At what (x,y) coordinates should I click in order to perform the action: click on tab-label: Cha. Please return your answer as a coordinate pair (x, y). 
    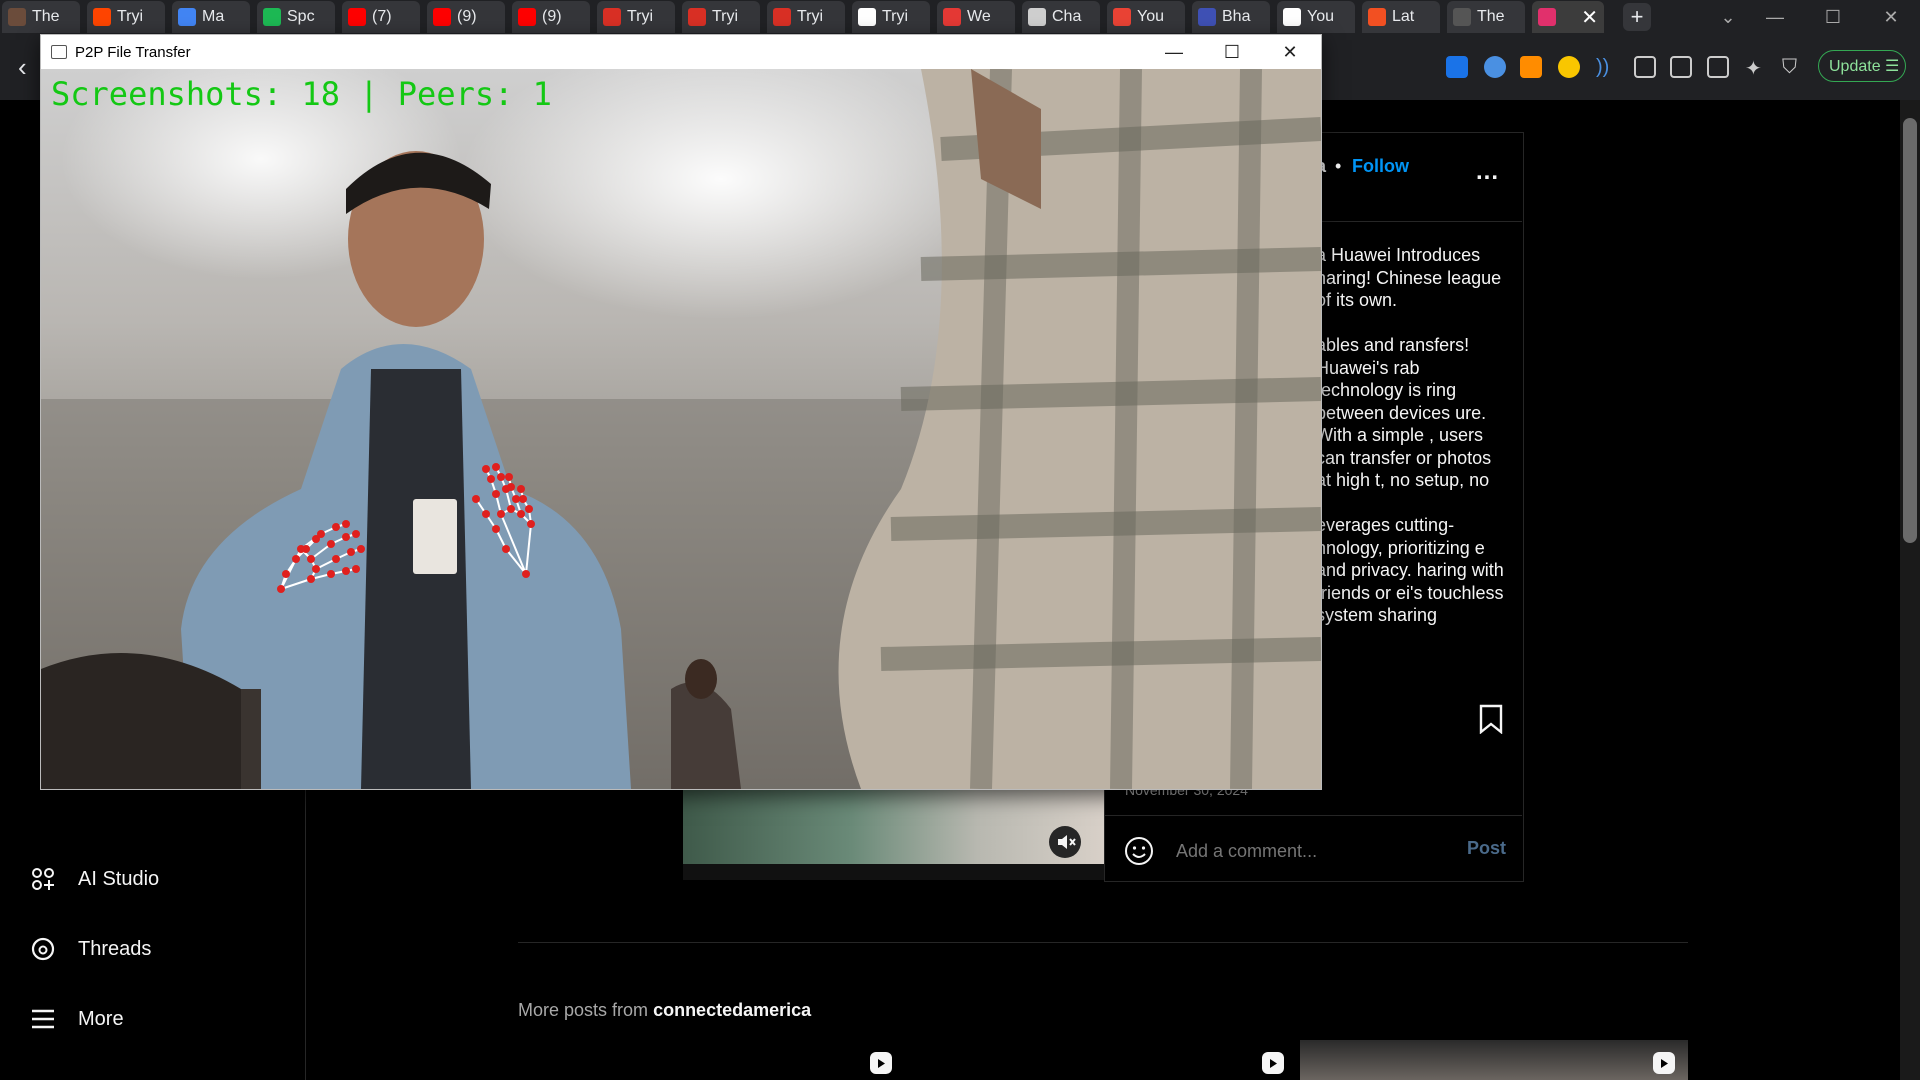
    Looking at the image, I should click on (1067, 16).